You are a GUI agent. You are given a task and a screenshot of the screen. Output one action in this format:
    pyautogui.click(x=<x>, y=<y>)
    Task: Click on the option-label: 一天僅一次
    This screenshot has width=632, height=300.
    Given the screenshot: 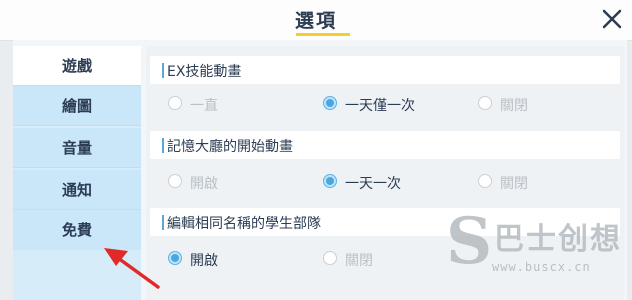 What is the action you would take?
    pyautogui.click(x=380, y=106)
    